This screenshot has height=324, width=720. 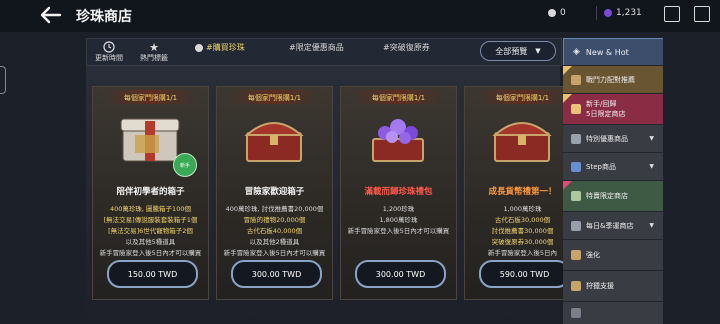 What do you see at coordinates (150, 220) in the screenshot?
I see `desc-line: [無法交易]傳說服裝套裝箱子1個` at bounding box center [150, 220].